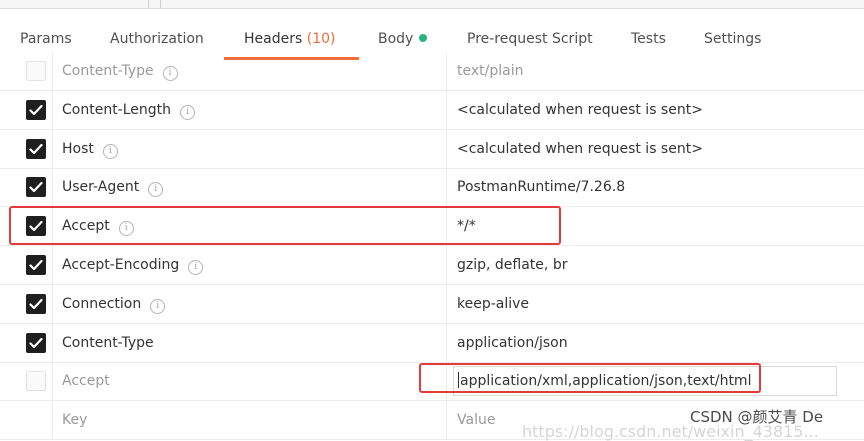  What do you see at coordinates (656, 304) in the screenshot?
I see `header-value-cell: keep-alive` at bounding box center [656, 304].